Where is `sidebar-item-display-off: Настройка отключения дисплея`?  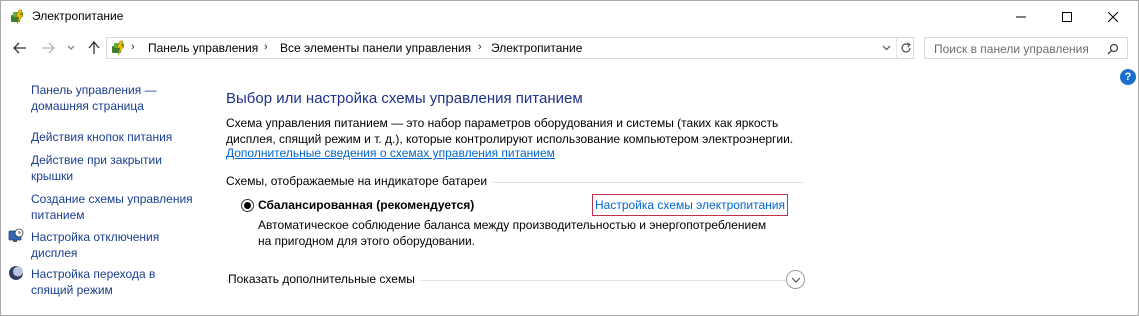
sidebar-item-display-off: Настройка отключения дисплея is located at coordinates (113, 245).